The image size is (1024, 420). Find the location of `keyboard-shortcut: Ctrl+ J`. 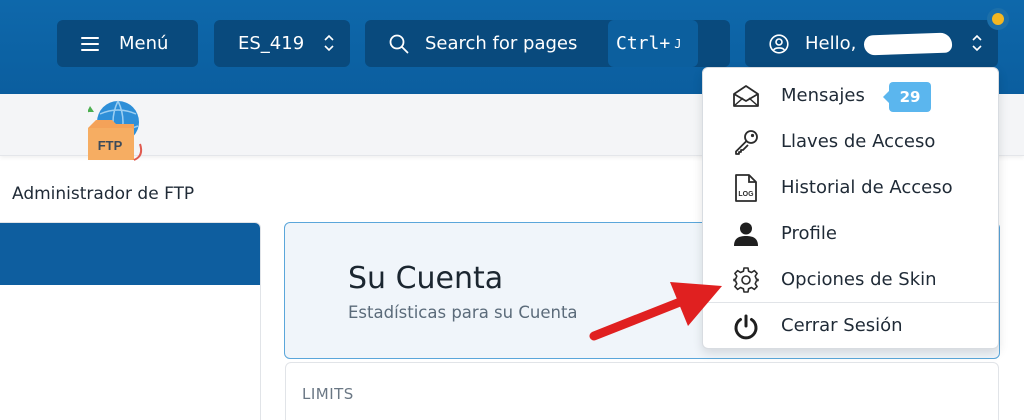

keyboard-shortcut: Ctrl+ J is located at coordinates (653, 43).